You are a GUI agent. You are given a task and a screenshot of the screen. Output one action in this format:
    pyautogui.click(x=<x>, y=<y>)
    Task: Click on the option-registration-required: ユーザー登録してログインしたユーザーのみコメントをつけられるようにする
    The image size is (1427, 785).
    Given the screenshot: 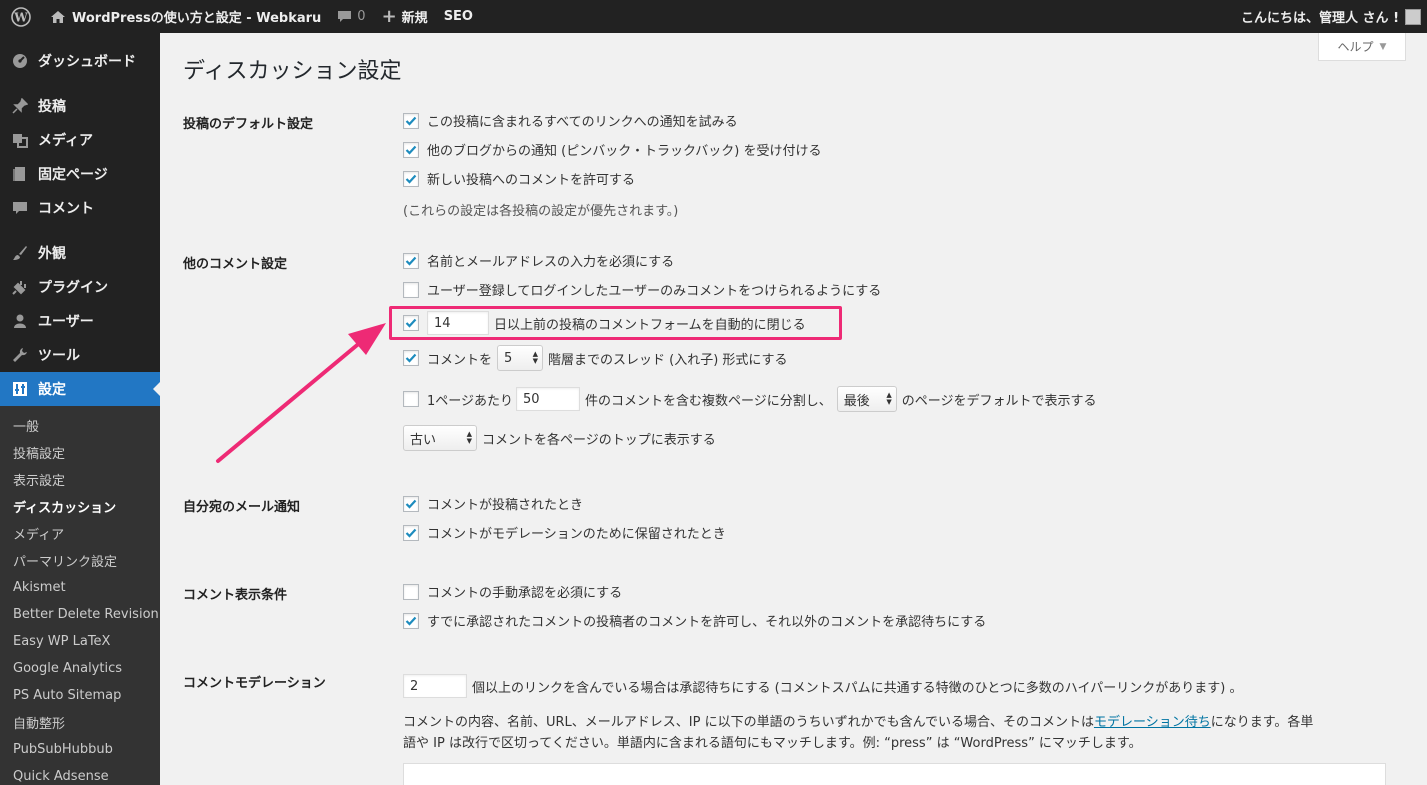 What is the action you would take?
    pyautogui.click(x=642, y=289)
    